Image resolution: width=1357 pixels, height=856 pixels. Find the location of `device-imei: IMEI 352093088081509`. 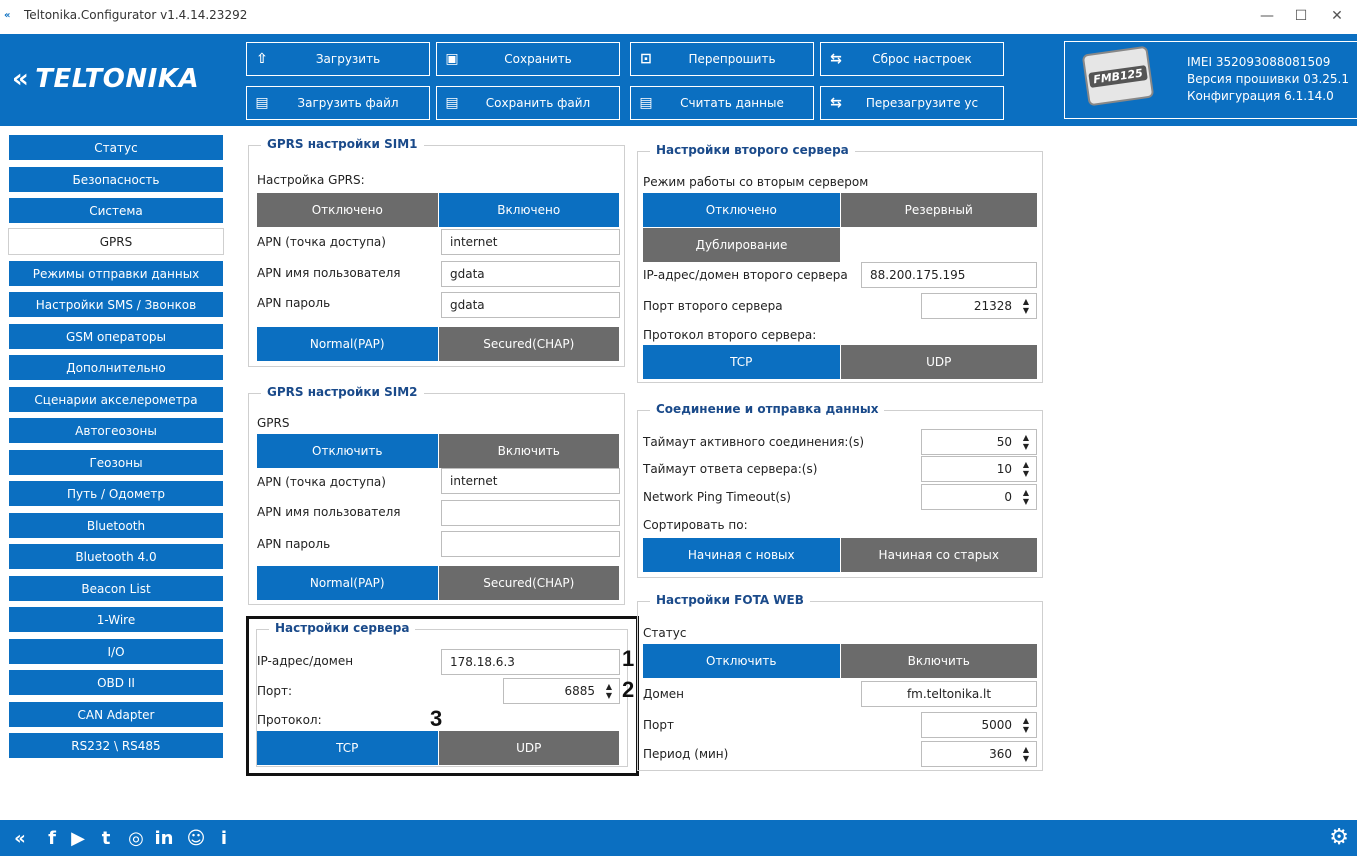

device-imei: IMEI 352093088081509 is located at coordinates (1259, 62).